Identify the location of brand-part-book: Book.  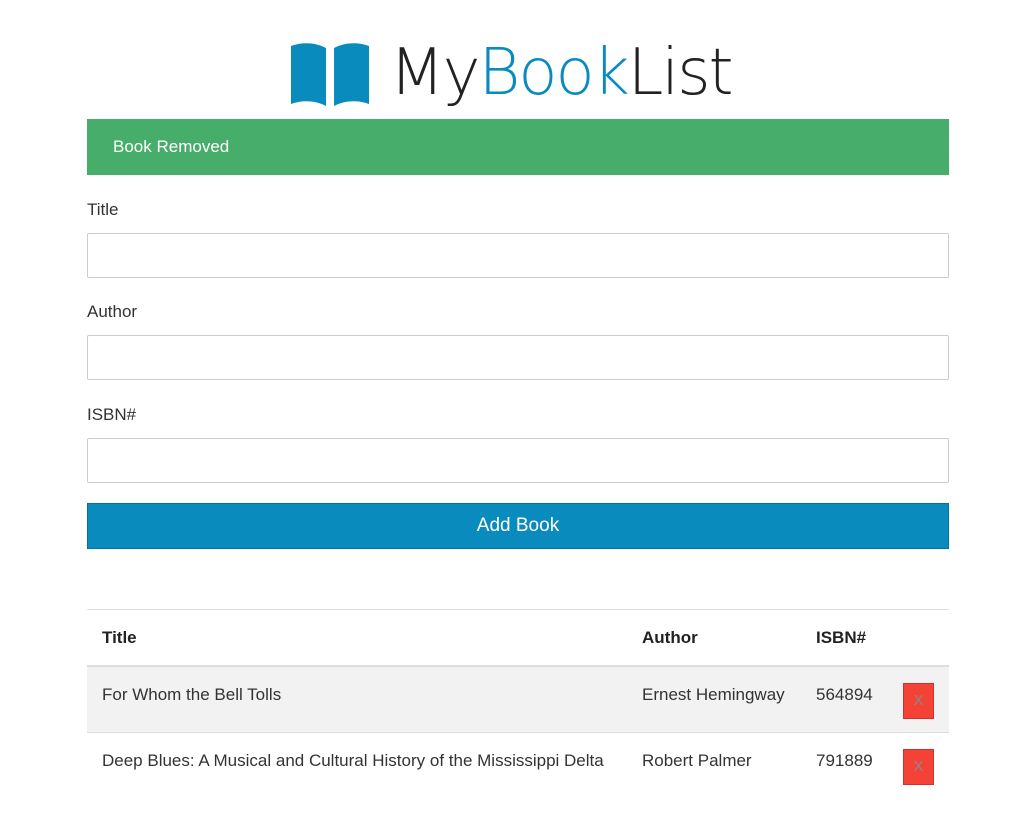
(553, 73).